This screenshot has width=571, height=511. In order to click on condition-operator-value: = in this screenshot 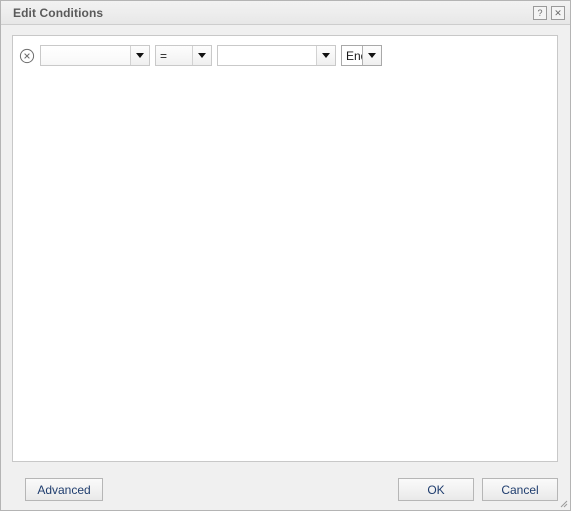, I will do `click(174, 55)`.